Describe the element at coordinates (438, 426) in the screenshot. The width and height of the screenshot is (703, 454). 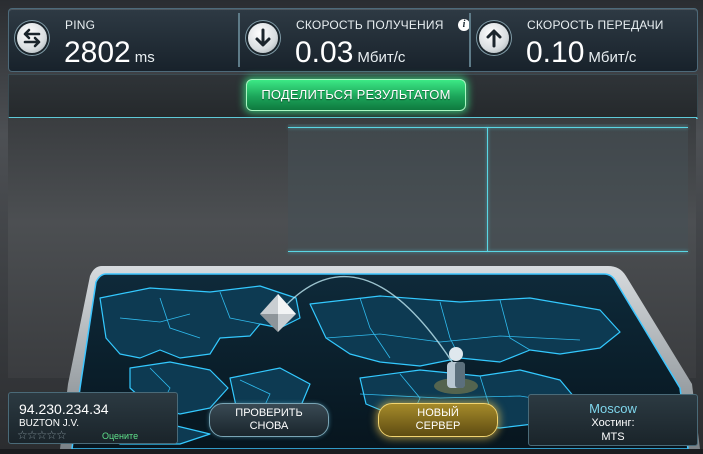
I see `new-server-label-2: СЕРВЕР` at that location.